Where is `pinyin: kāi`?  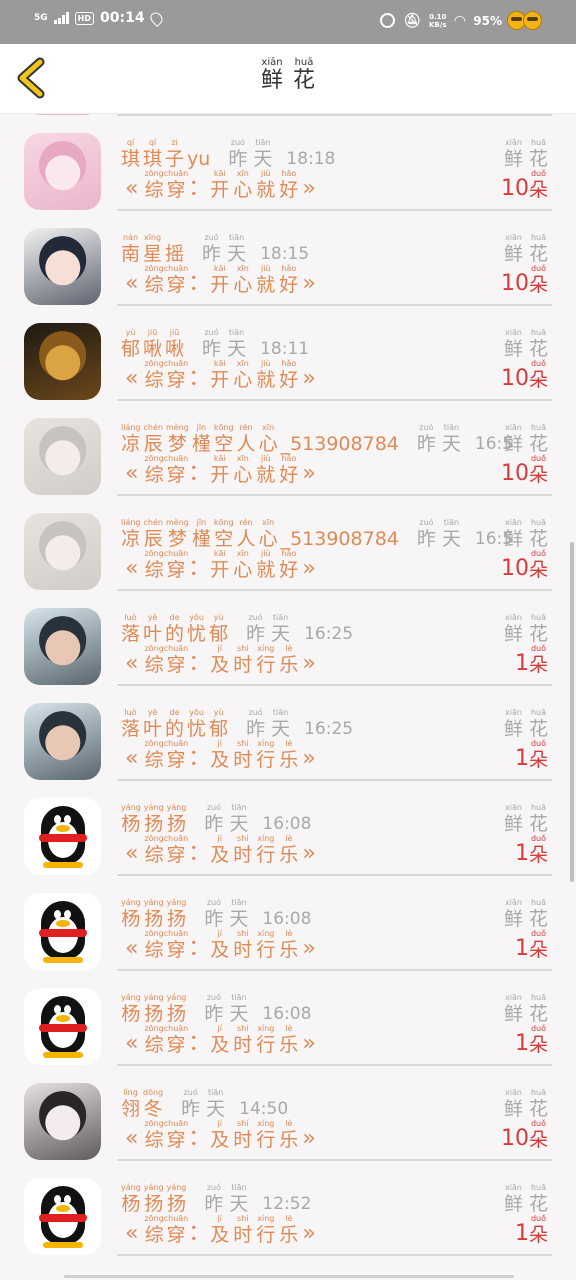 pinyin: kāi is located at coordinates (219, 268).